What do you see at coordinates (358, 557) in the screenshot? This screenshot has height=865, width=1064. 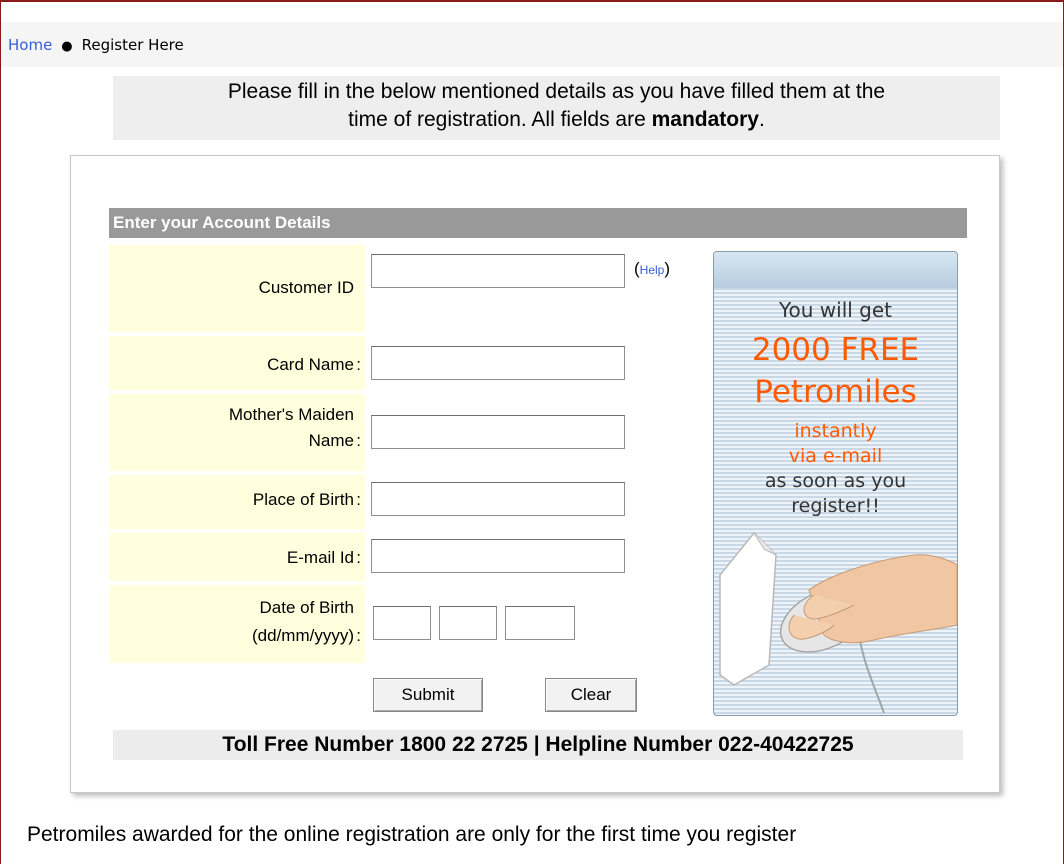 I see `email-colon: :` at bounding box center [358, 557].